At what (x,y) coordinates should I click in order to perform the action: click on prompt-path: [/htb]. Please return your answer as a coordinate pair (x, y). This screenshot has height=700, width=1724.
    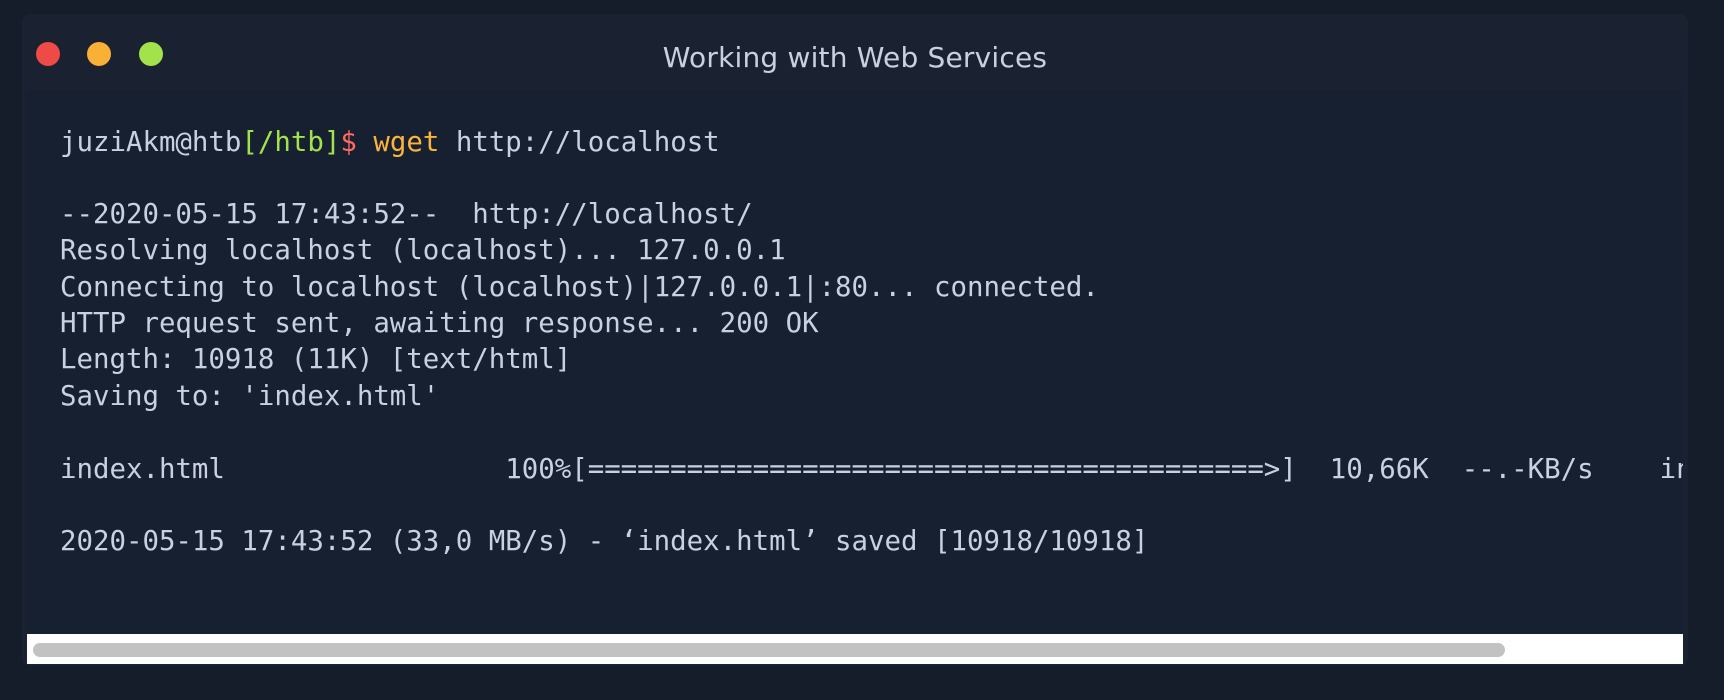
    Looking at the image, I should click on (291, 142).